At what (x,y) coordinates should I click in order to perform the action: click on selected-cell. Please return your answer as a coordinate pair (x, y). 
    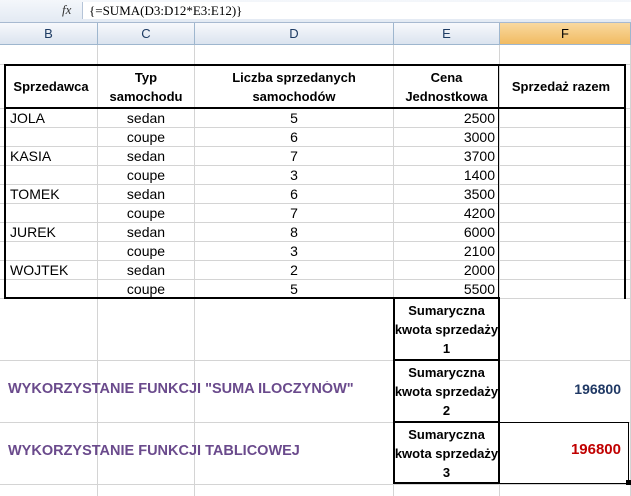
    Looking at the image, I should click on (564, 453).